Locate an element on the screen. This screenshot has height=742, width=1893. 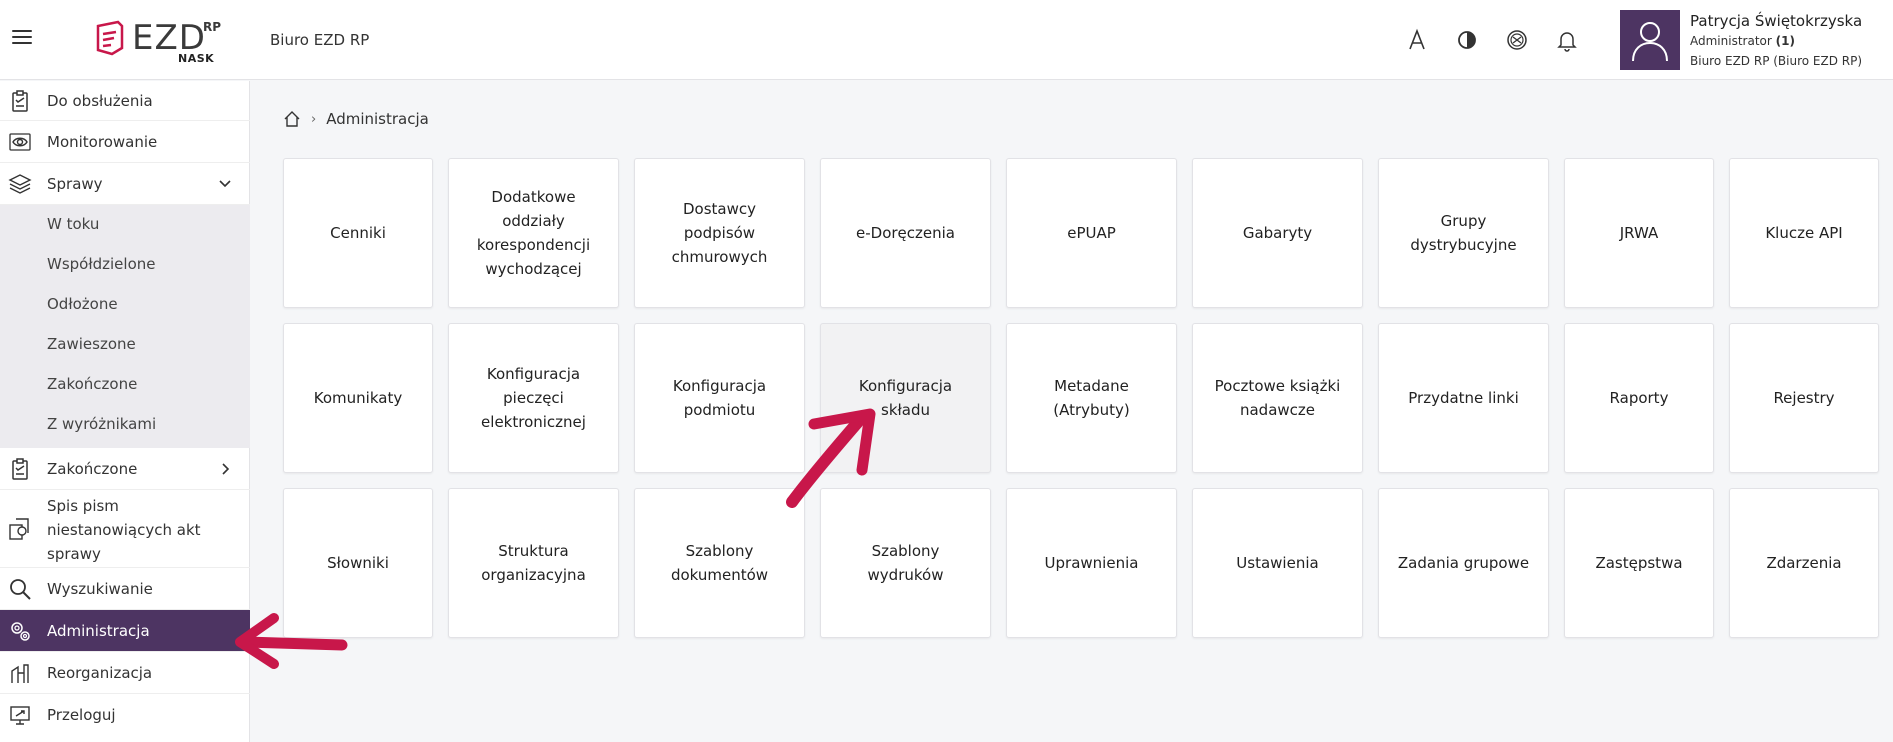
tile-label: e-Doręczenia is located at coordinates (905, 233).